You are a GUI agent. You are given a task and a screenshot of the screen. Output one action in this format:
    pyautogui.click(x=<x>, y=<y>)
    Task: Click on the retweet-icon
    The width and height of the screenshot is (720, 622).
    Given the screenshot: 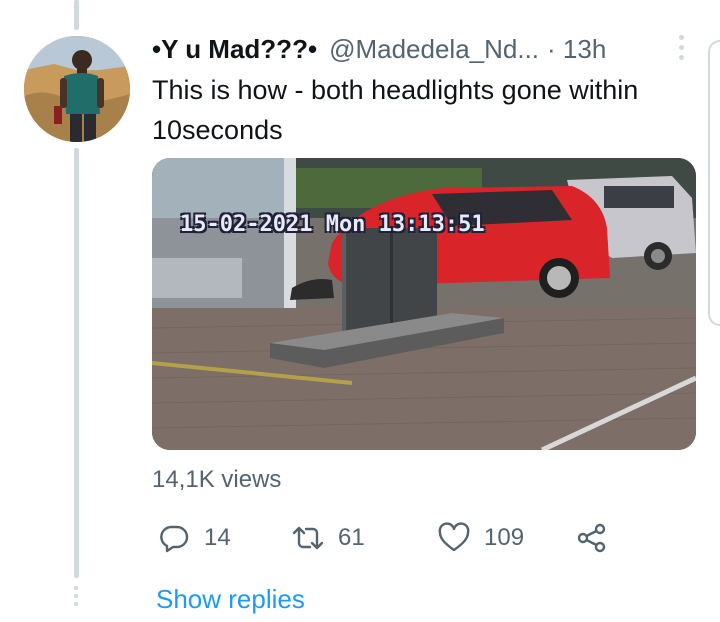 What is the action you would take?
    pyautogui.click(x=308, y=538)
    